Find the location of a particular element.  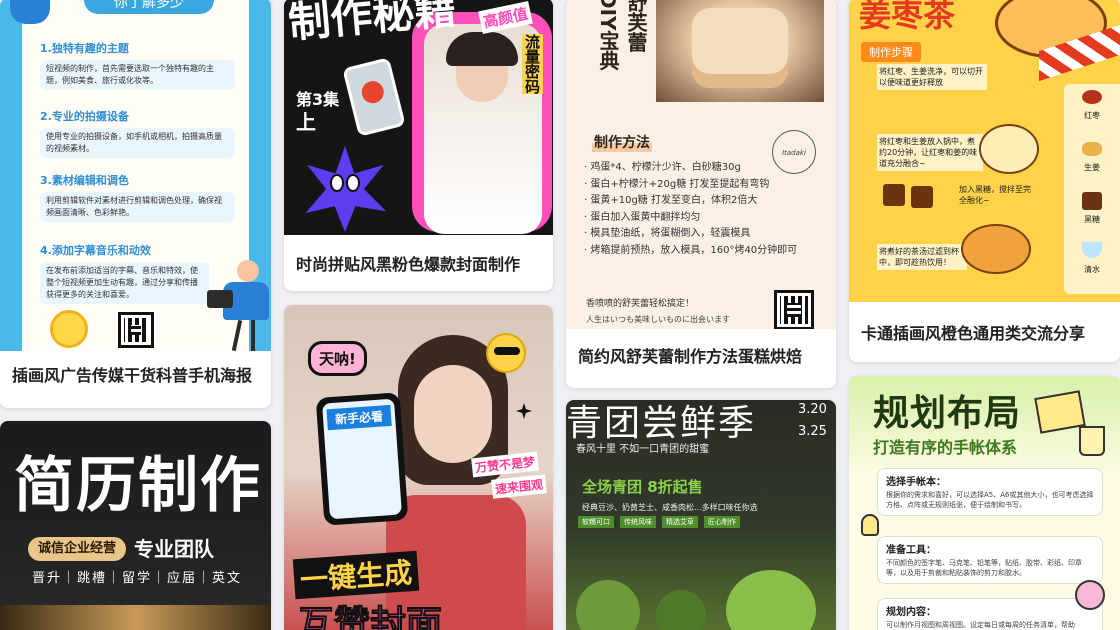

cameraman-illustration-icon is located at coordinates (238, 305).